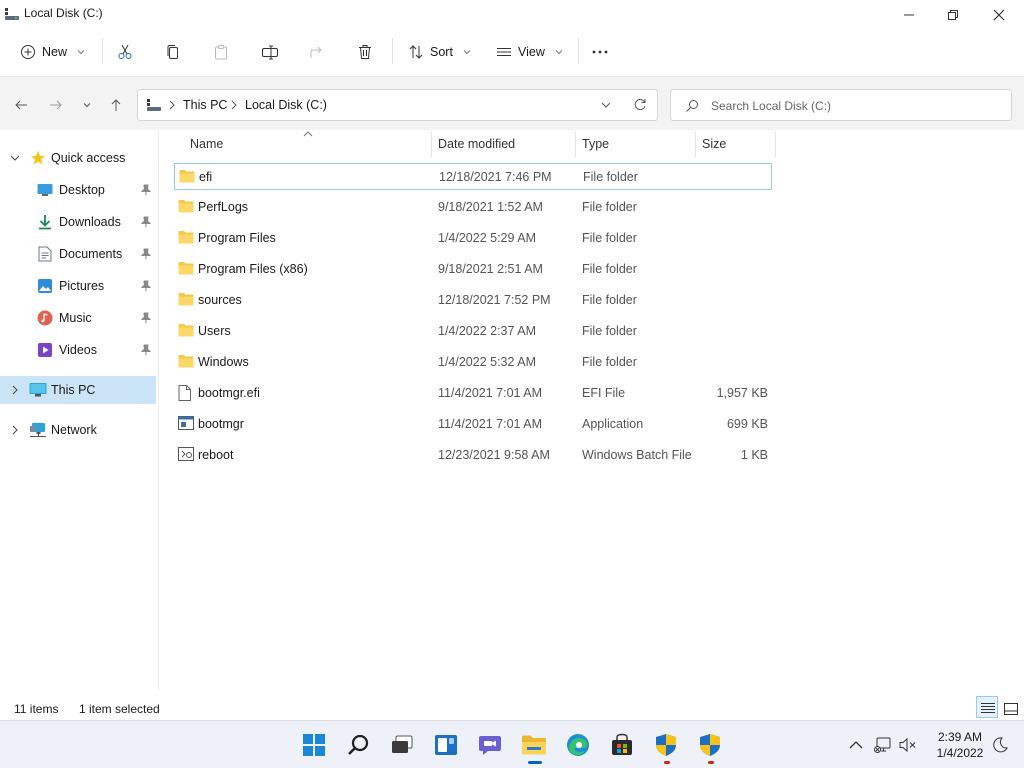 The width and height of the screenshot is (1024, 768). I want to click on folder-icon, so click(186, 299).